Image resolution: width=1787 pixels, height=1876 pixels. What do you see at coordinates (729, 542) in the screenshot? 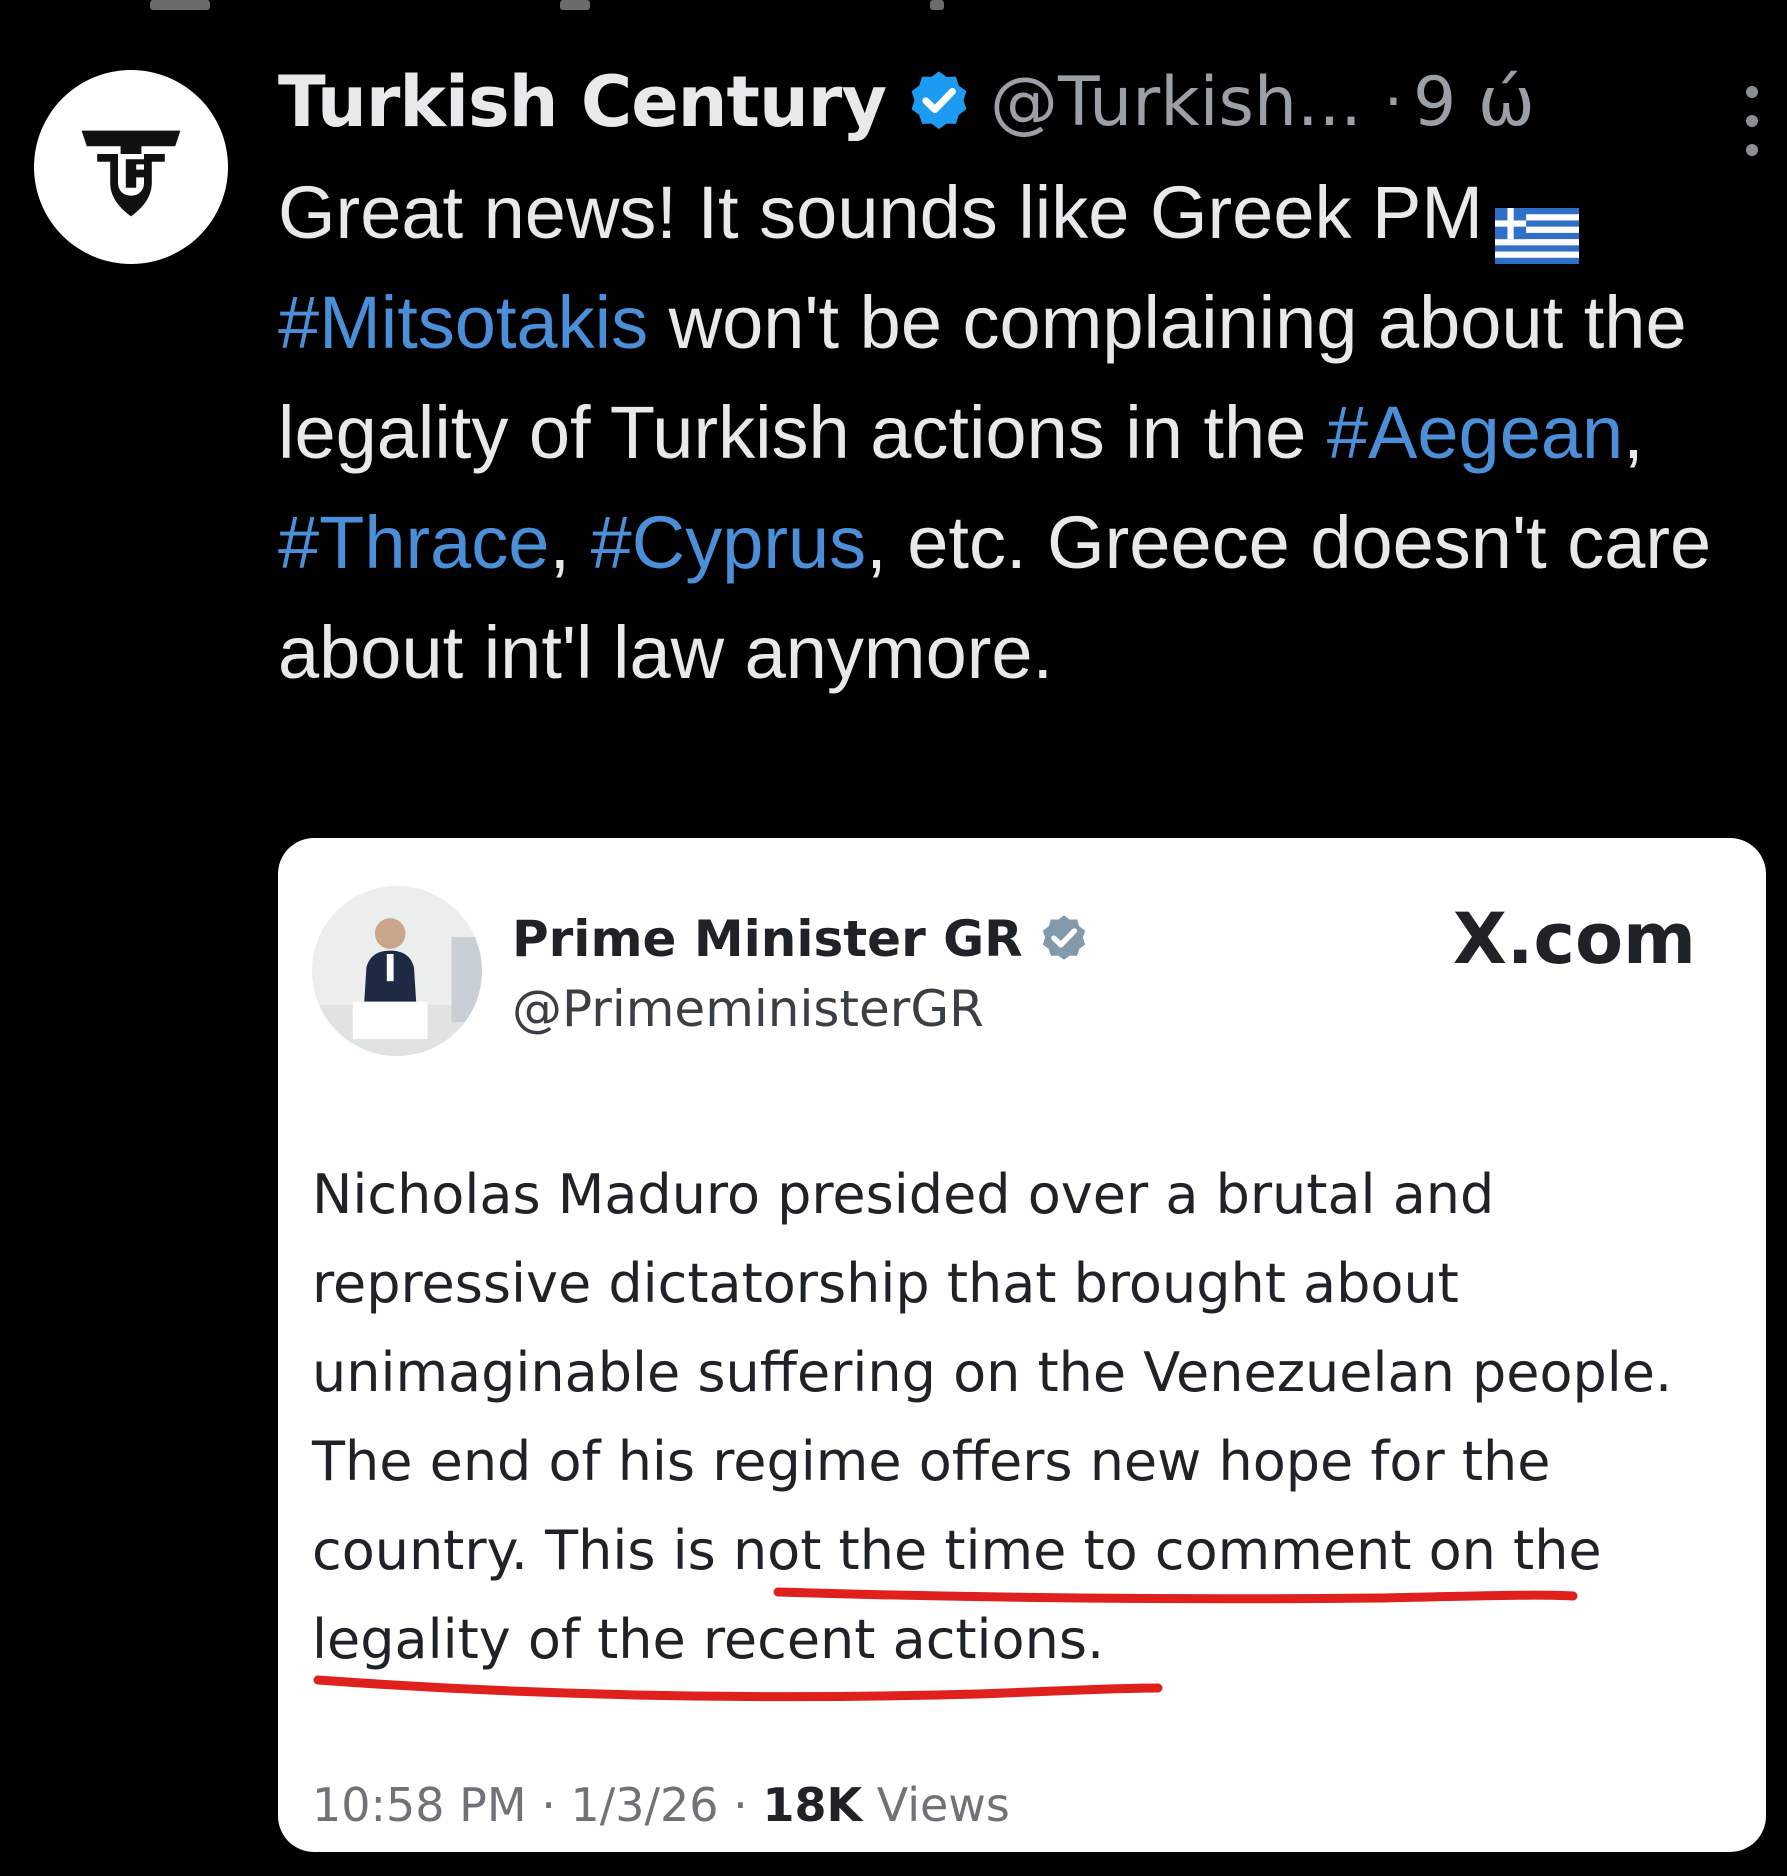
I see `hashtag-cyprus: #Cyprus` at bounding box center [729, 542].